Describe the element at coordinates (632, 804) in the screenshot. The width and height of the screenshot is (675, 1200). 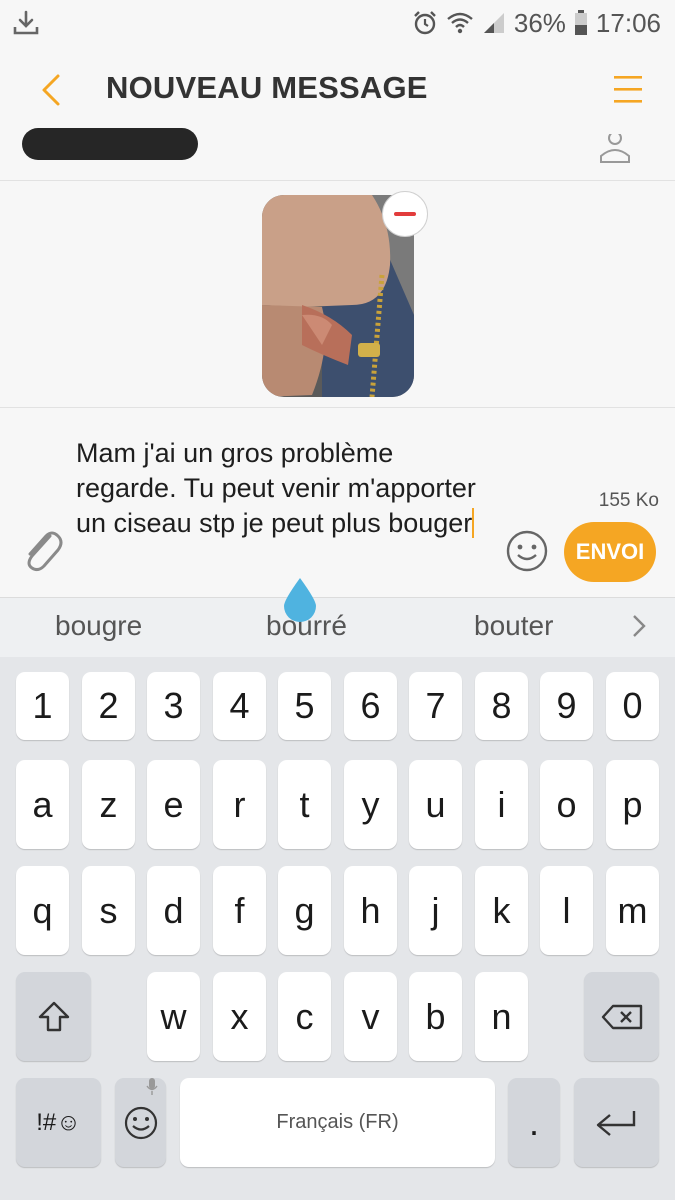
I see `key-p: p` at that location.